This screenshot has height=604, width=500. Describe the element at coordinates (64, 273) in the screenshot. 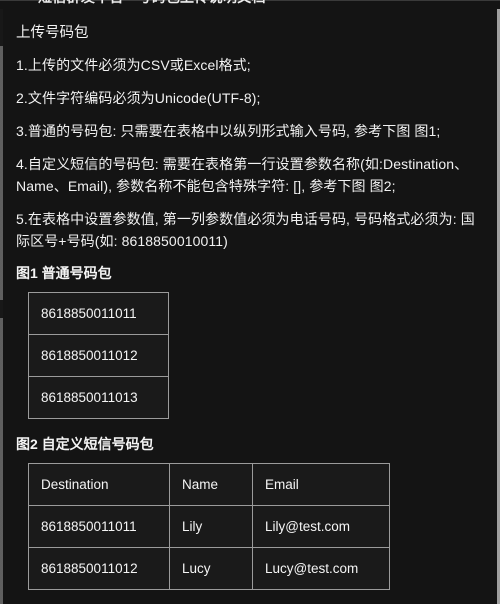

I see `figure1-caption: 图1 普通号码包` at that location.